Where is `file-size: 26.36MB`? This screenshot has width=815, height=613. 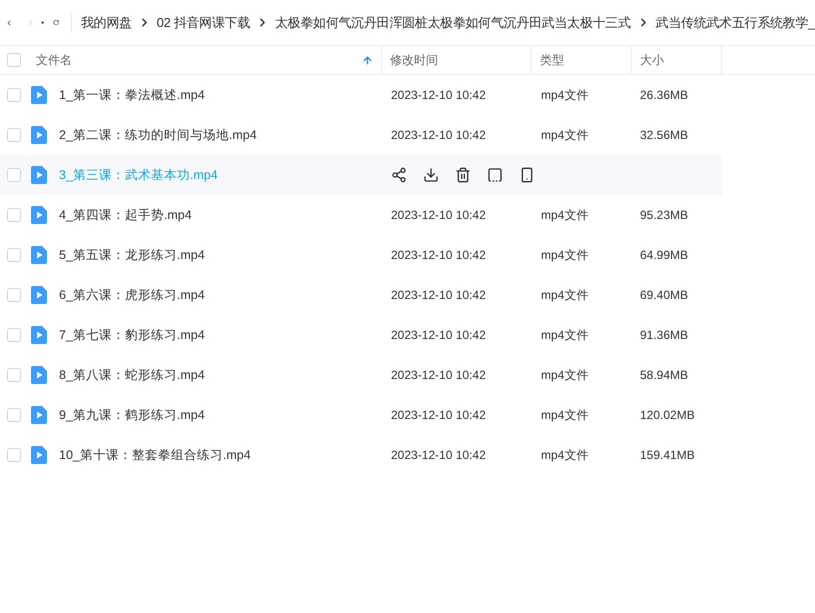
file-size: 26.36MB is located at coordinates (664, 95).